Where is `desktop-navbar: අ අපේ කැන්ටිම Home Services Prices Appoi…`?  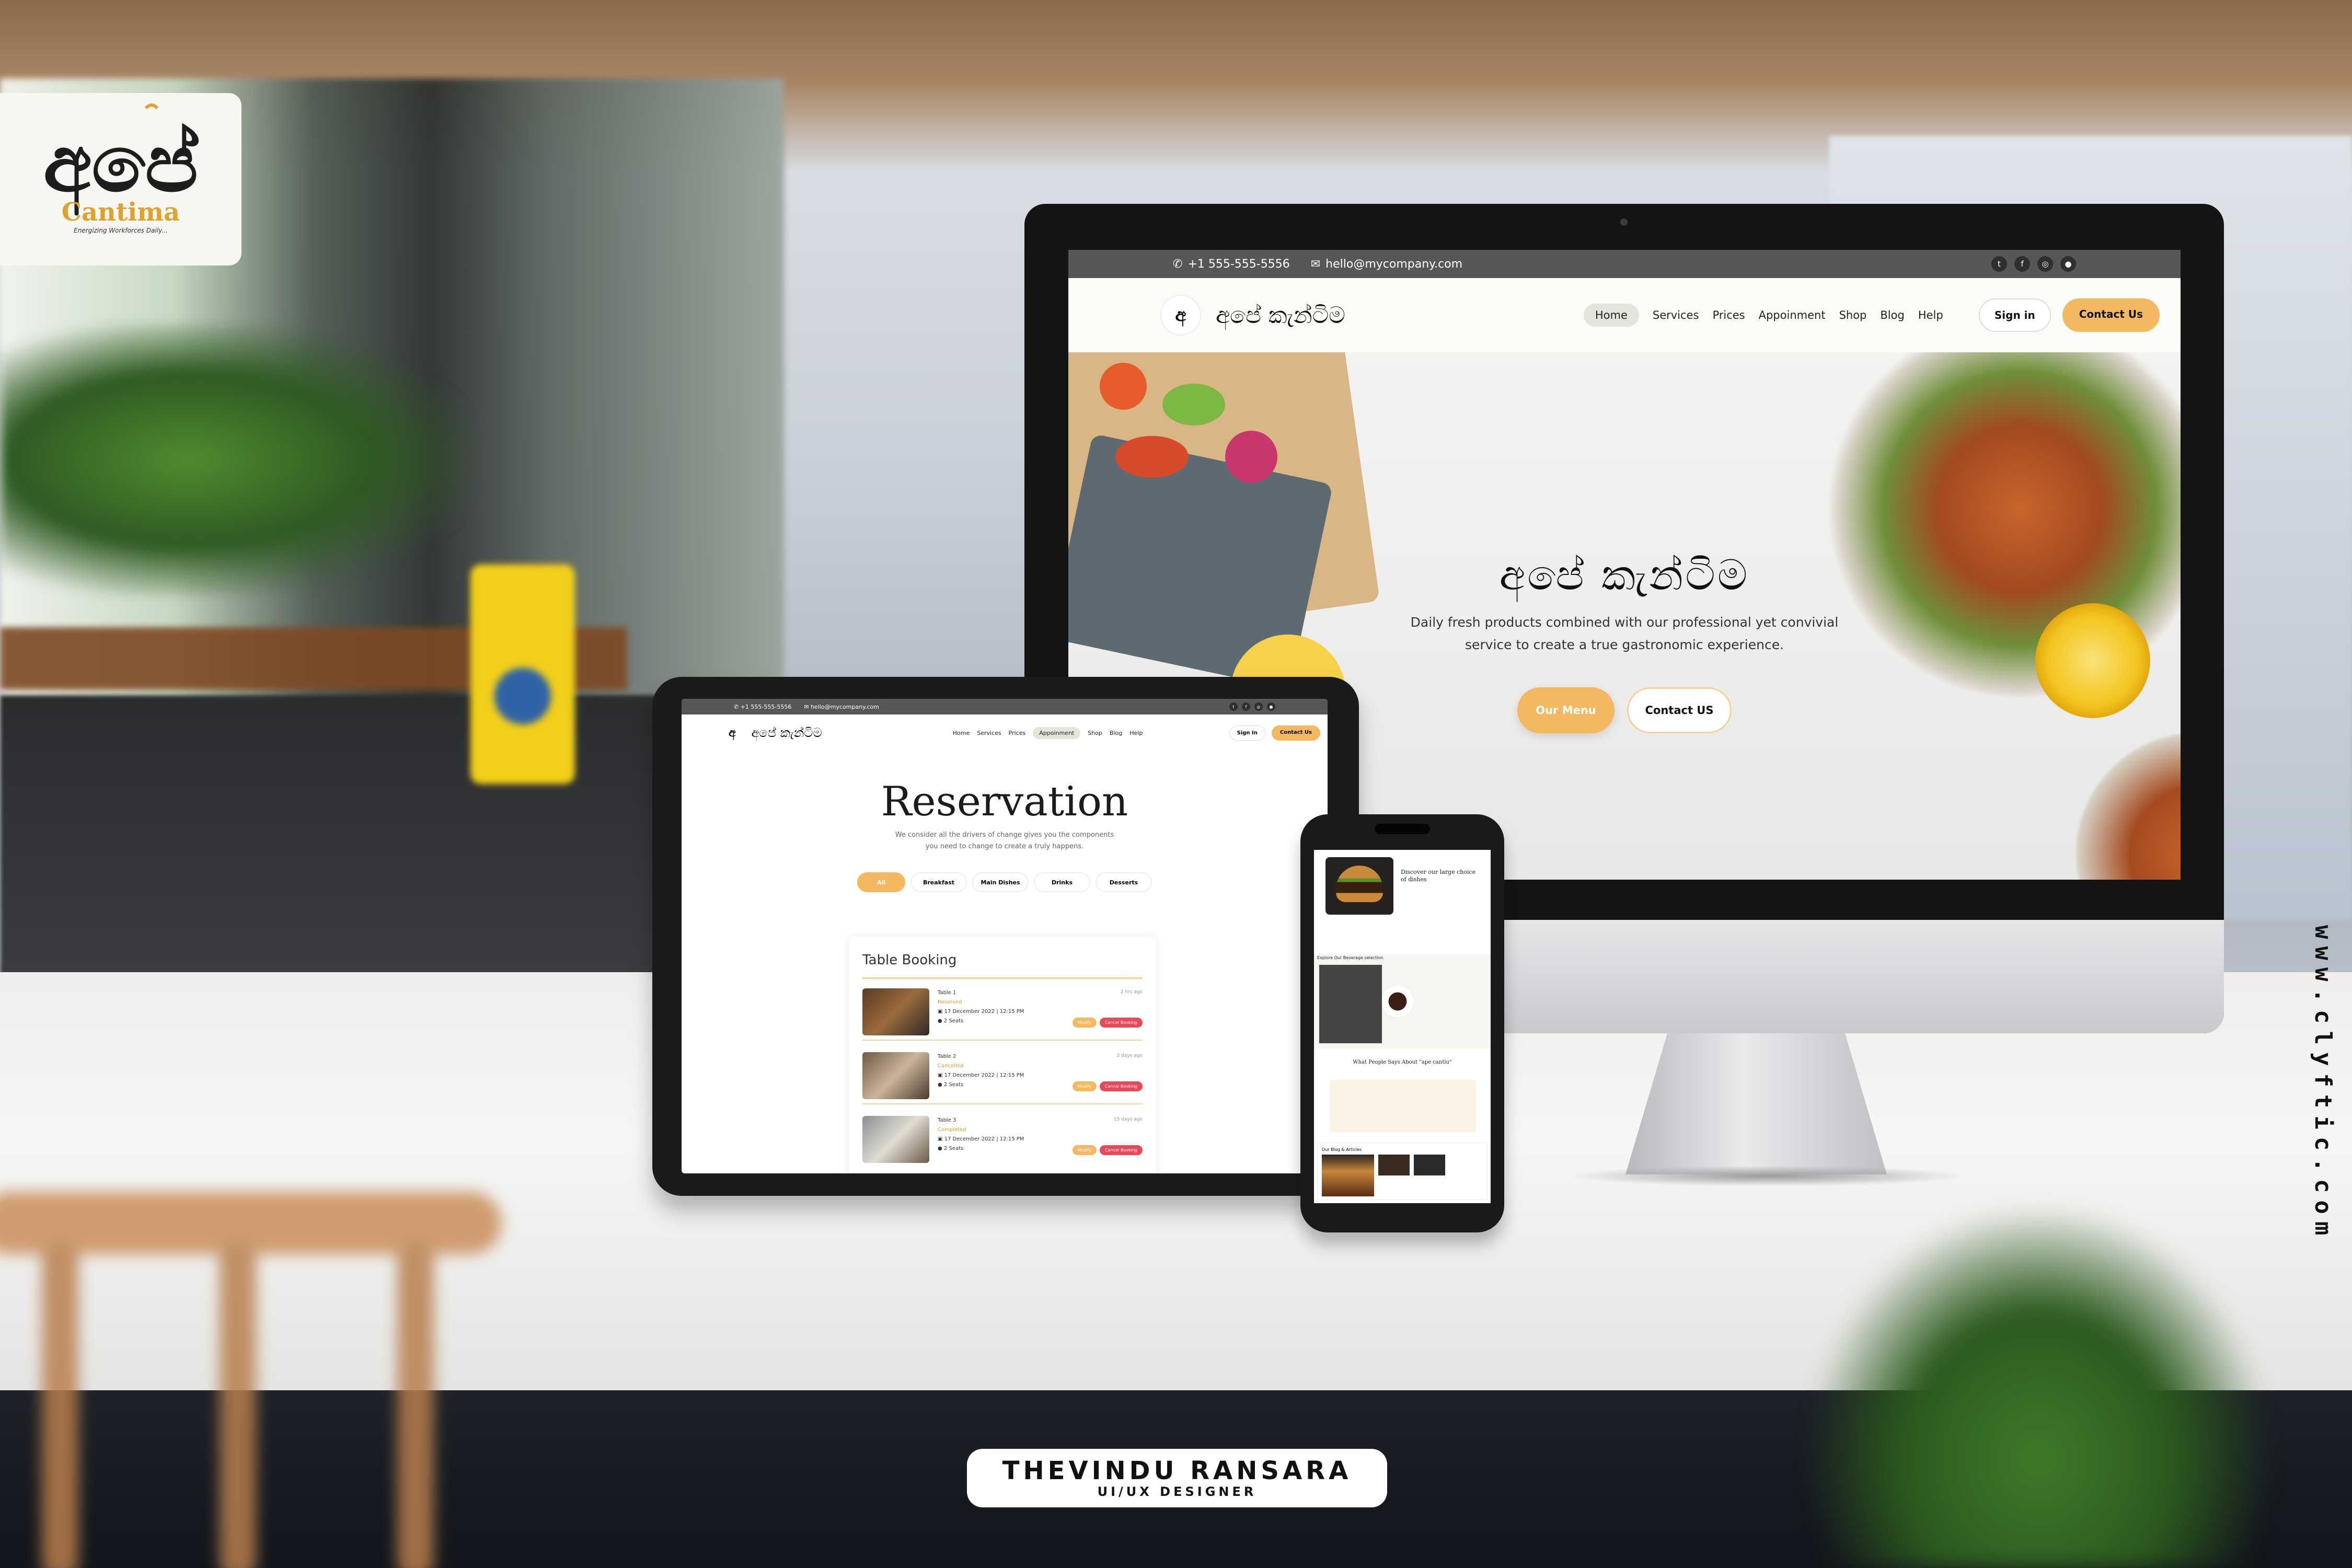
desktop-navbar: අ අපේ කැන්ටිම Home Services Prices Appoi… is located at coordinates (1624, 315).